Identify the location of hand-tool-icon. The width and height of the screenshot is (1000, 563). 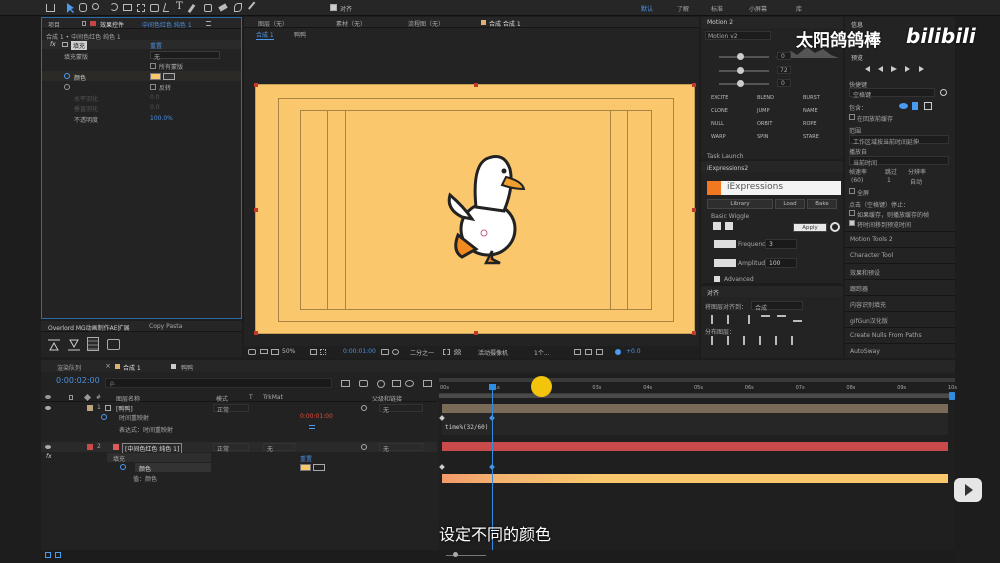
(83, 7).